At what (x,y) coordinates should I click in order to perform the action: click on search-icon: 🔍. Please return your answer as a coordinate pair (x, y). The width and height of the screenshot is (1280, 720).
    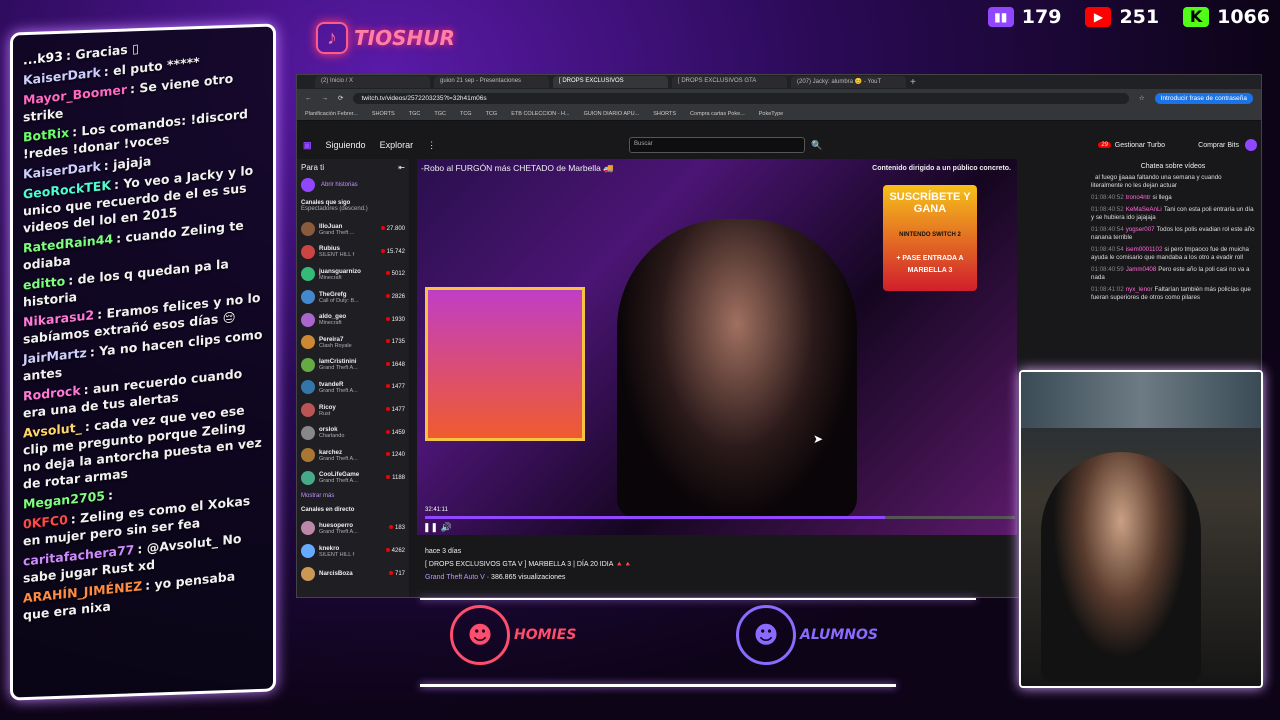
    Looking at the image, I should click on (816, 145).